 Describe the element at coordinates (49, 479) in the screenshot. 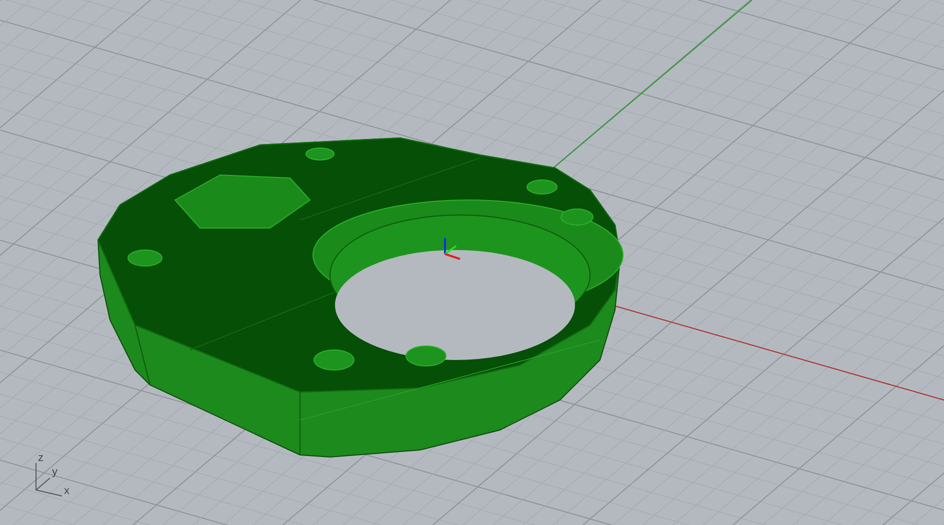

I see `axis-triad-icon` at that location.